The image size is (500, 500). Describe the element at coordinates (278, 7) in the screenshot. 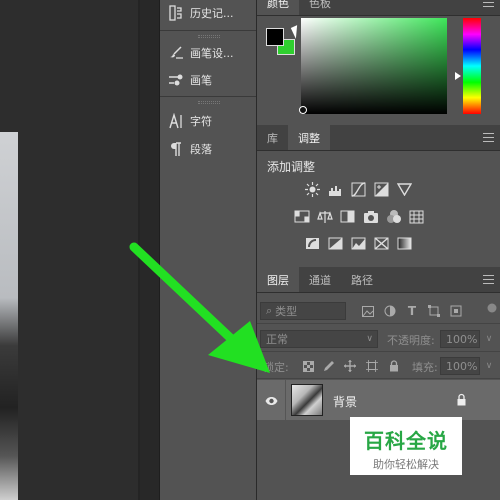

I see `tab-color: 颜色` at that location.